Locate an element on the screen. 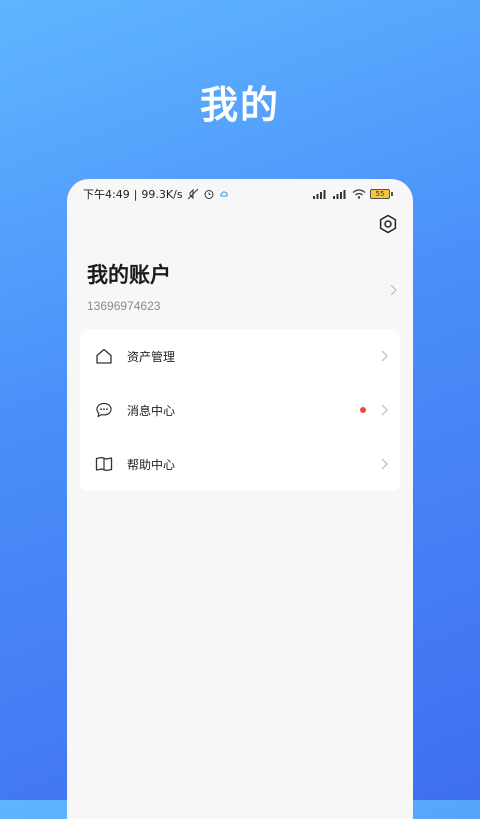 The image size is (480, 819). settings-button is located at coordinates (388, 224).